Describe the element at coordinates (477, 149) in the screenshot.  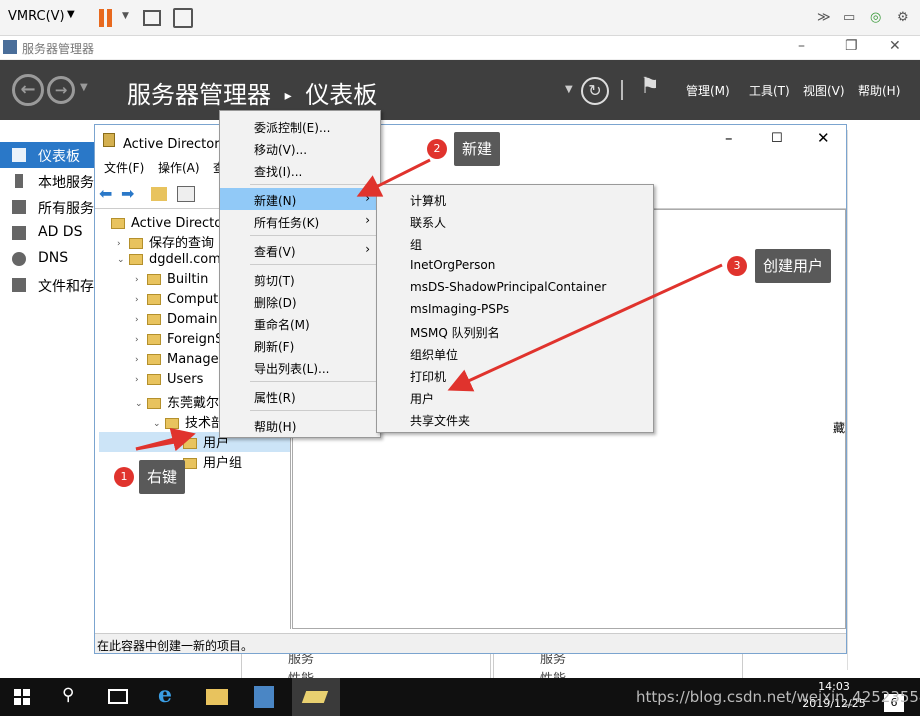
I see `callout-new: 新建` at that location.